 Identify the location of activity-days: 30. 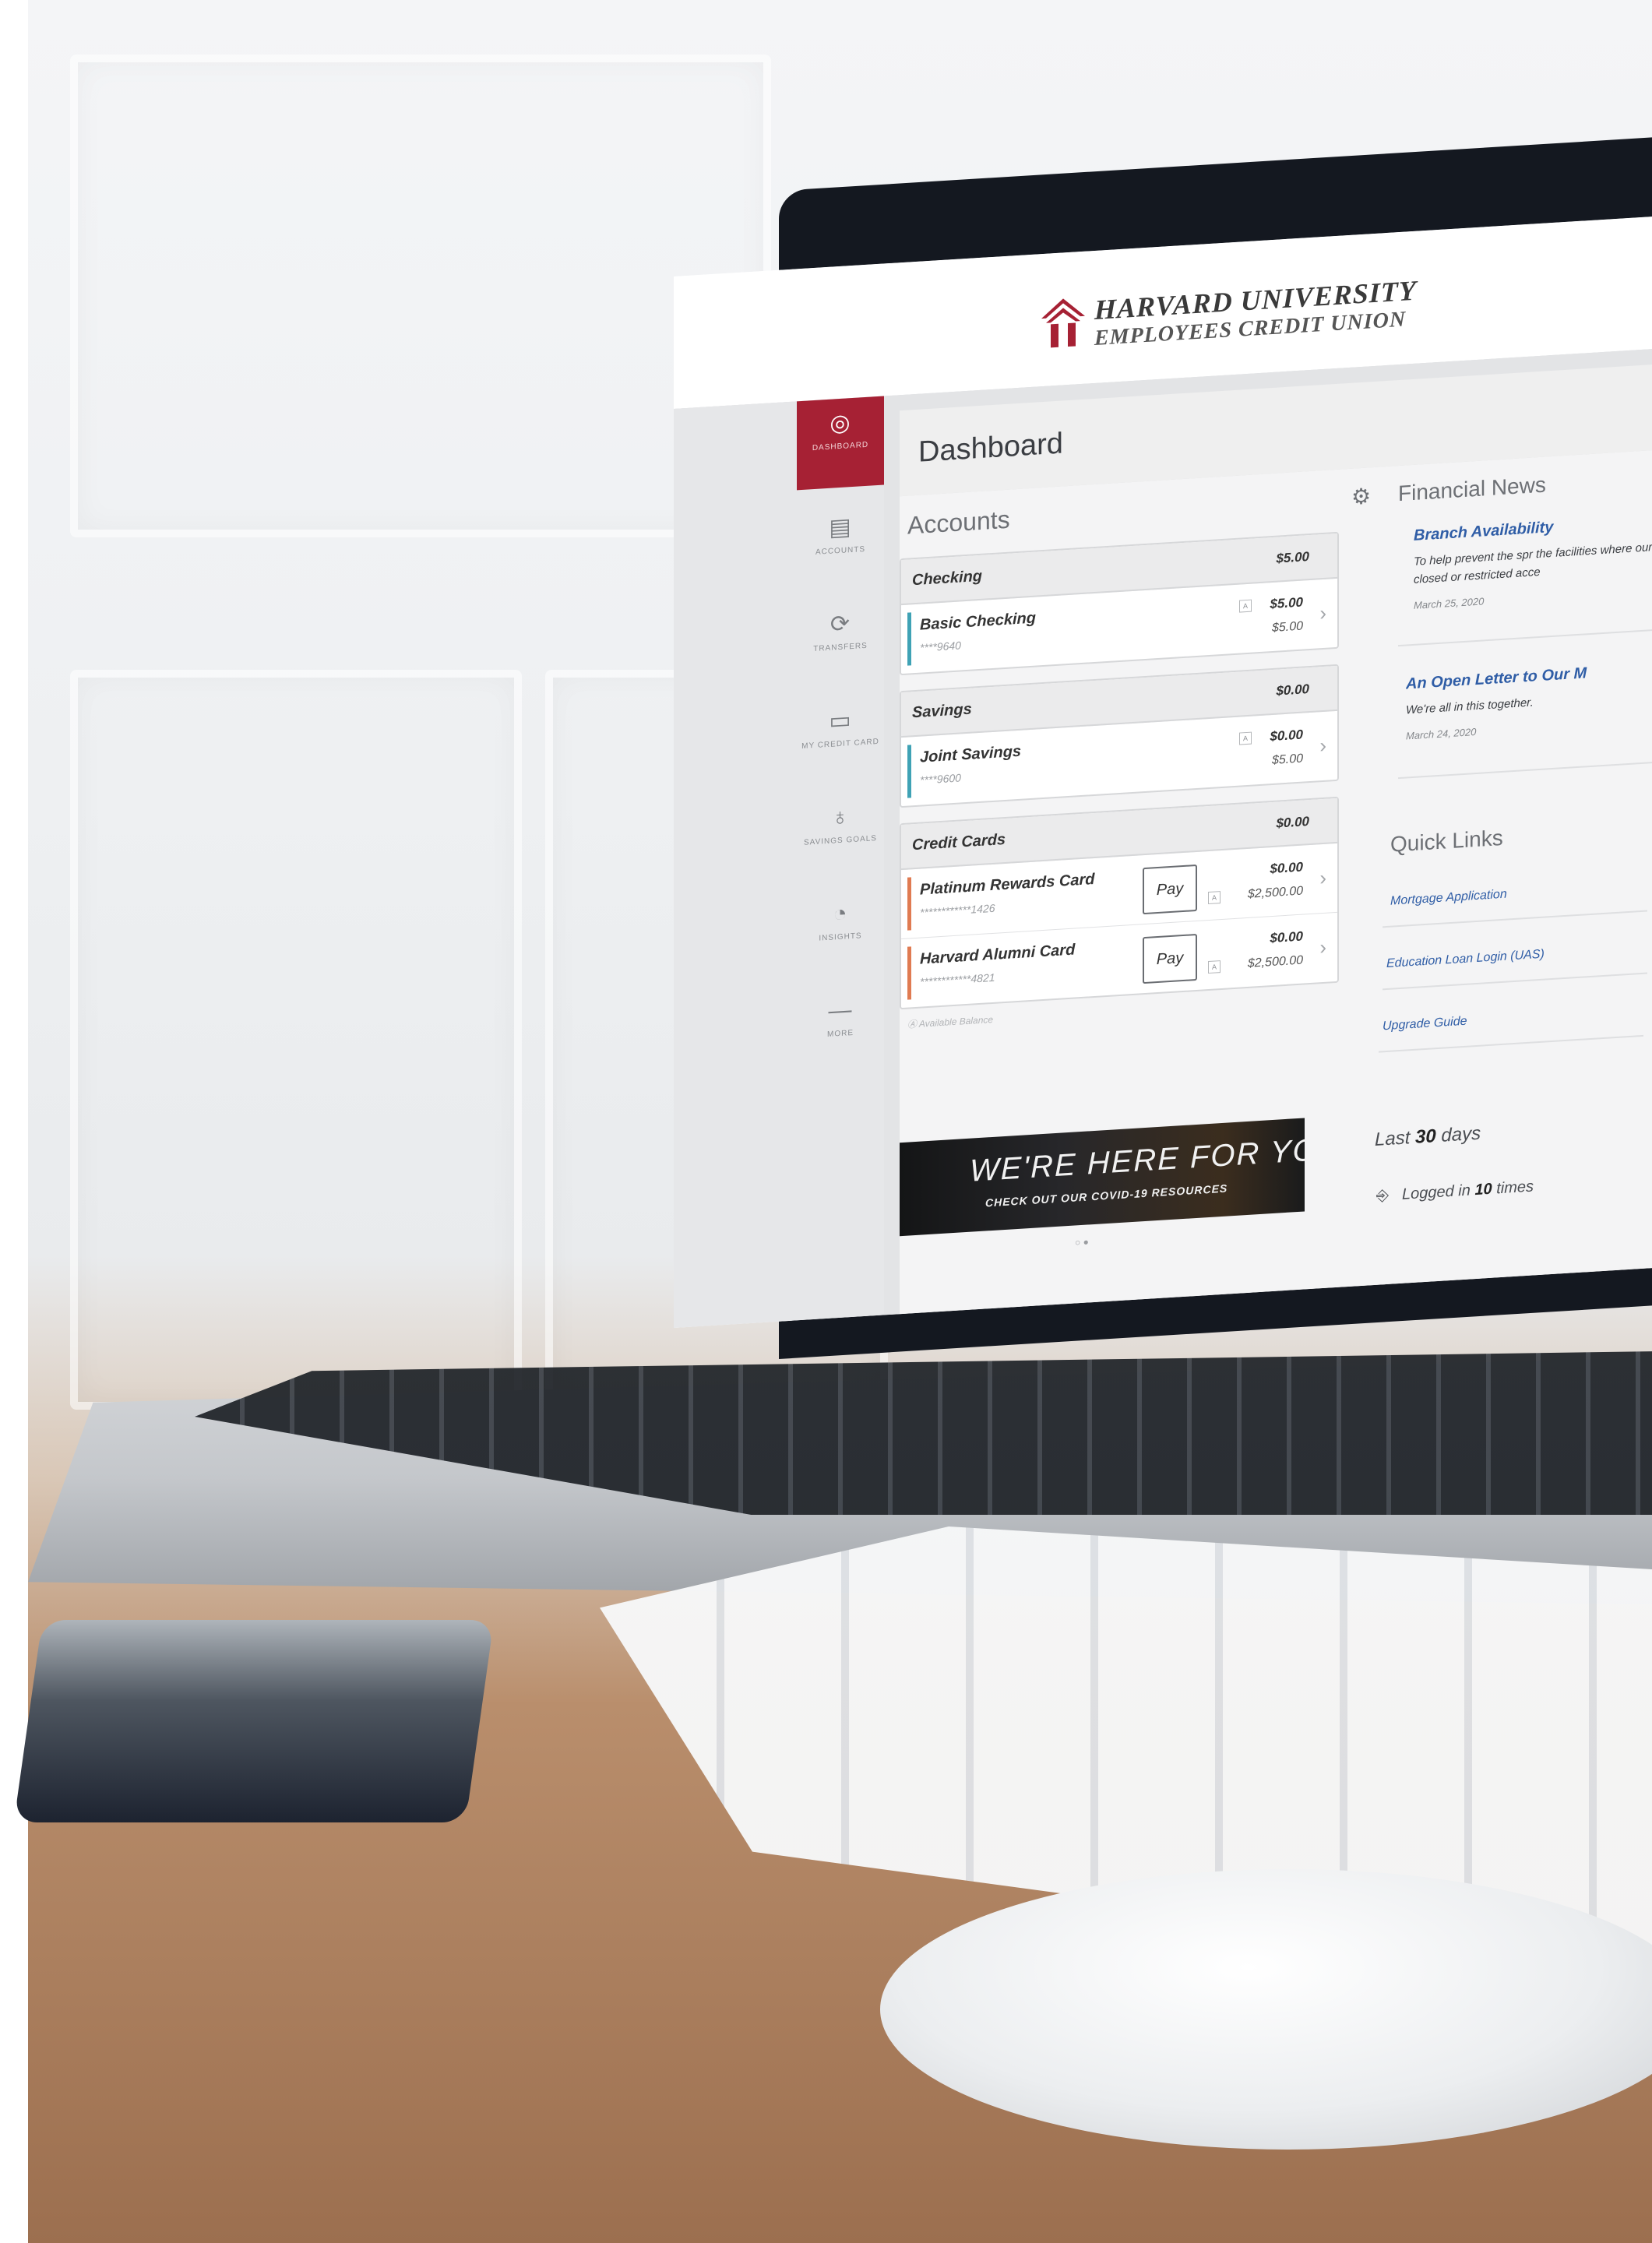
(1425, 1136).